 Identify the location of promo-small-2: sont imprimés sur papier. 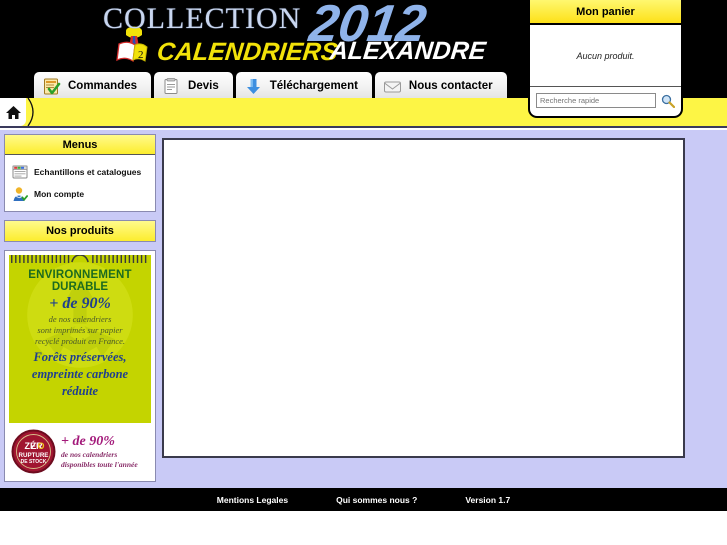
(80, 330).